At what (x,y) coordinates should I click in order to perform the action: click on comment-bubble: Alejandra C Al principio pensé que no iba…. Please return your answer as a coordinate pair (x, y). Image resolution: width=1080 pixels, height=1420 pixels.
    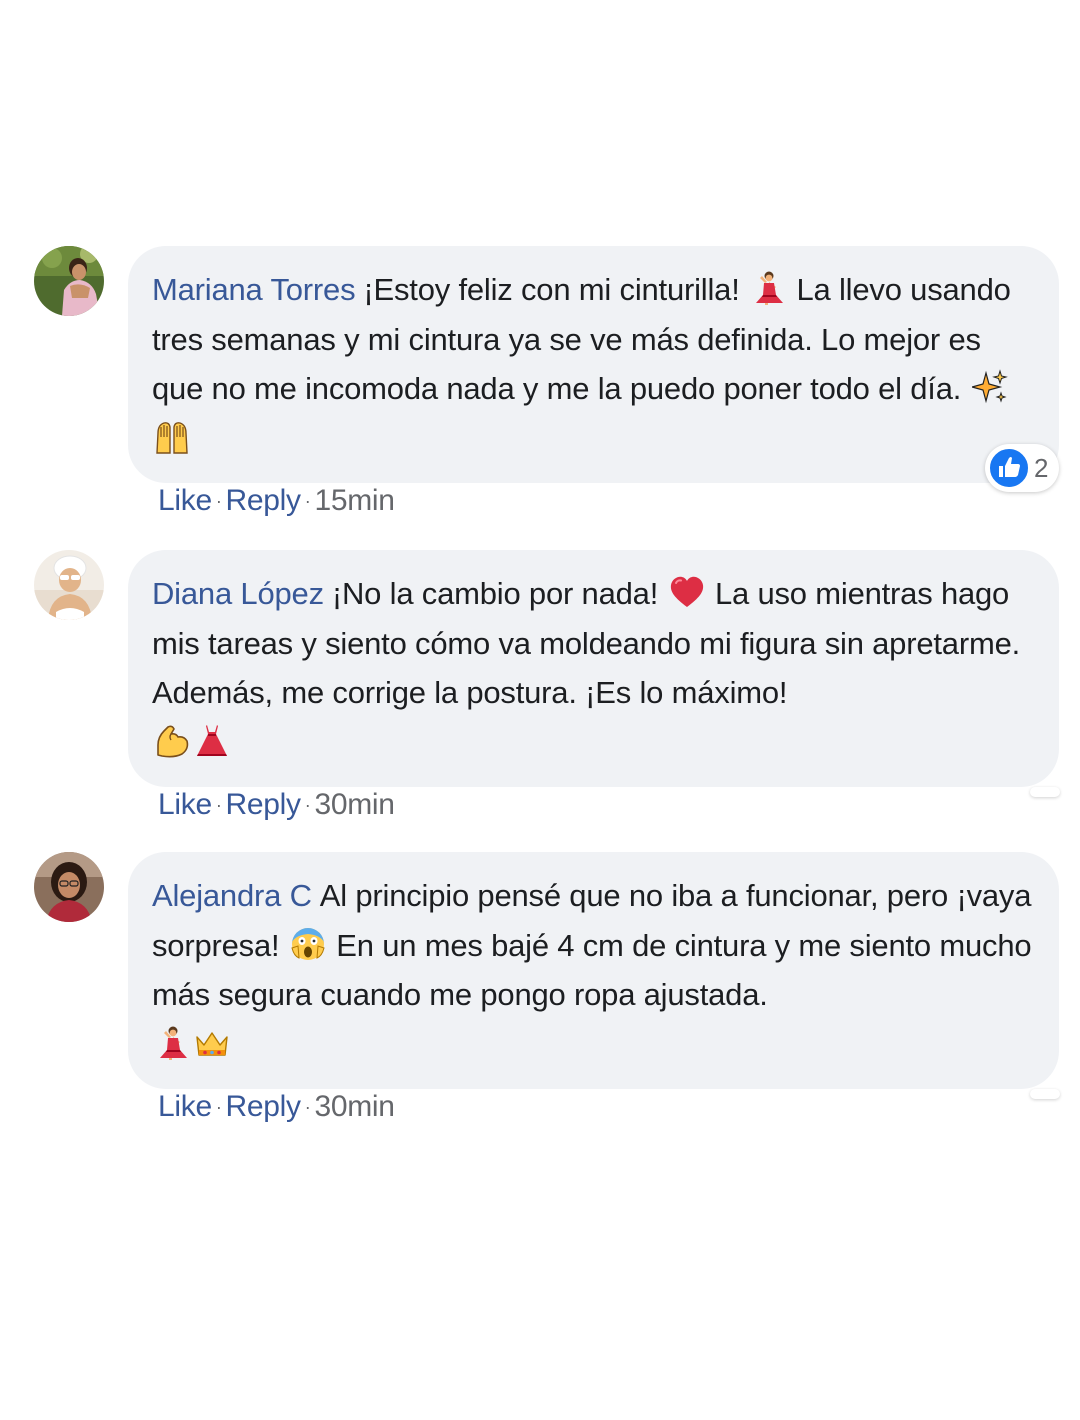
    Looking at the image, I should click on (593, 970).